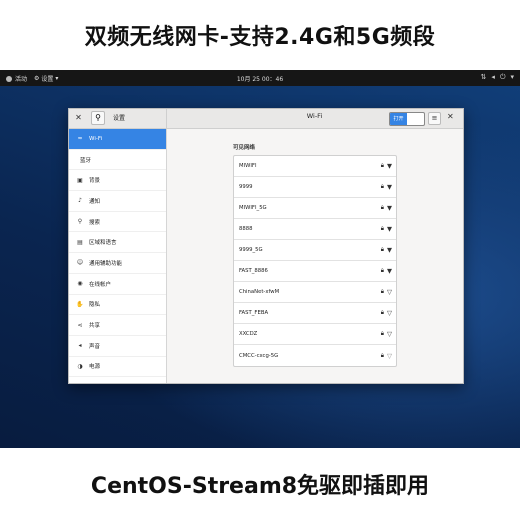 Image resolution: width=520 pixels, height=520 pixels. I want to click on sidebar-item-label: 隐私, so click(95, 305).